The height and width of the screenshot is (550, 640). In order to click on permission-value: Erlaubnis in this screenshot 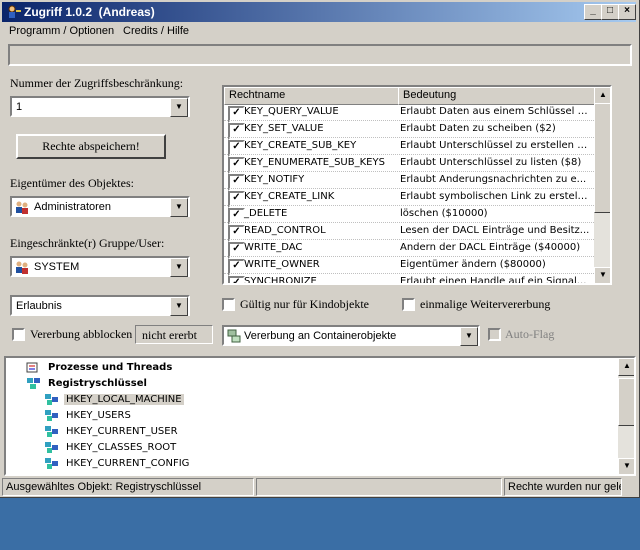, I will do `click(39, 306)`.